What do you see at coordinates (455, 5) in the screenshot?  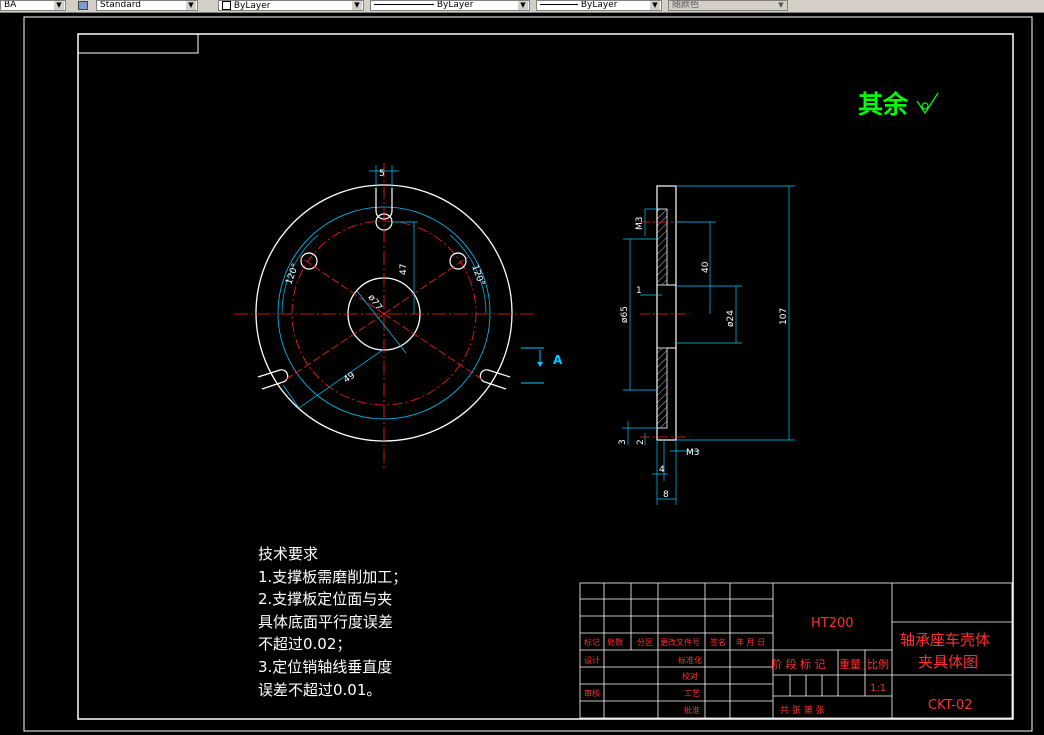 I see `linetype-value: ByLayer` at bounding box center [455, 5].